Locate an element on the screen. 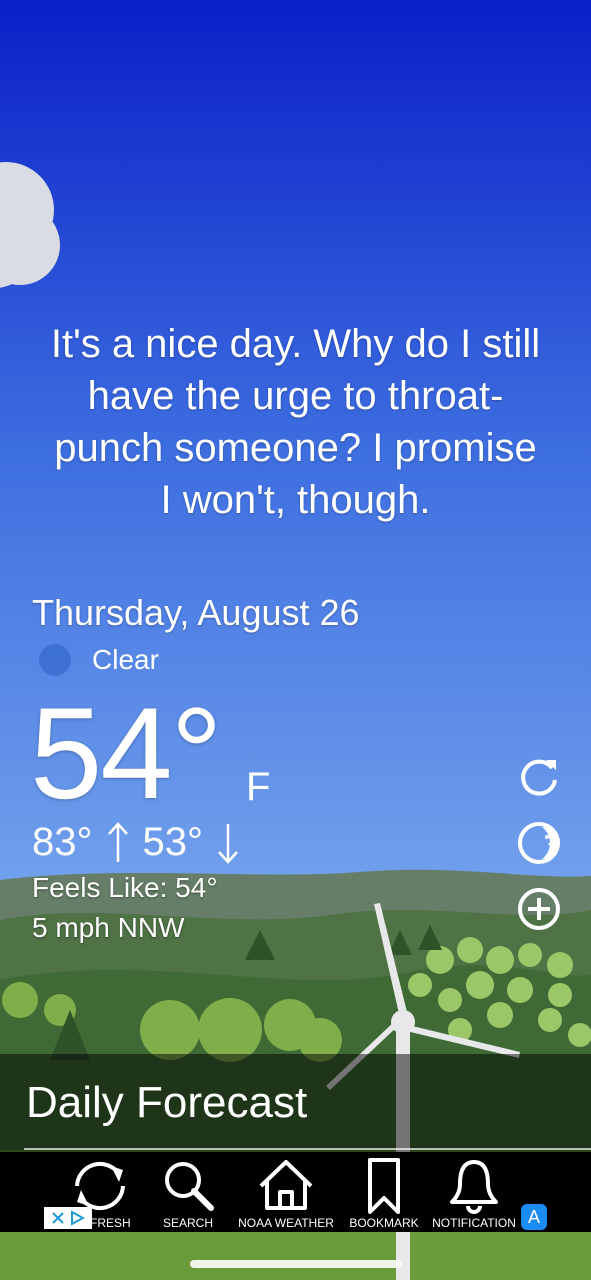 The height and width of the screenshot is (1280, 591). tab-search: SEARCH is located at coordinates (188, 1192).